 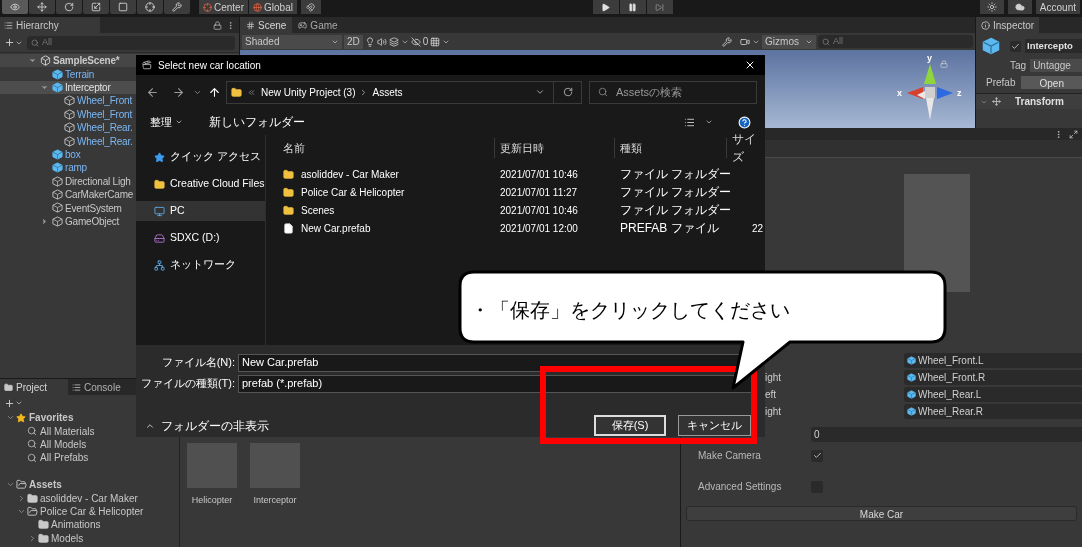 What do you see at coordinates (89, 498) in the screenshot?
I see `project-tree-item: asoliddev - Car Maker` at bounding box center [89, 498].